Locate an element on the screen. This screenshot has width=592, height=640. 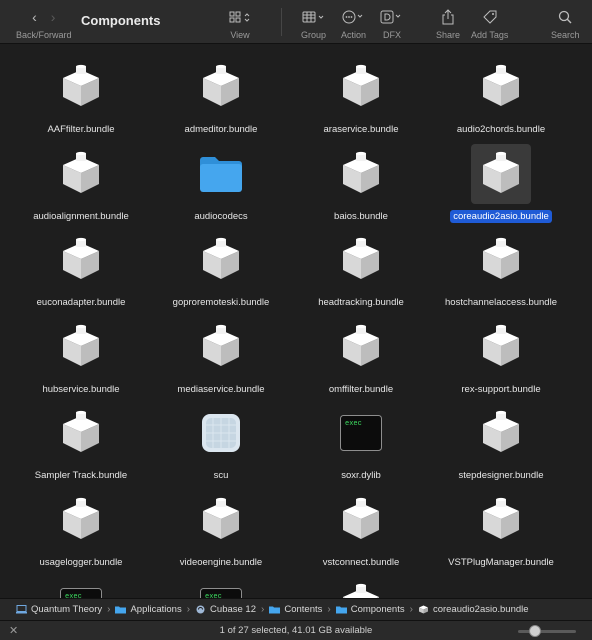
back-forward-label: Back/Forward is located at coordinates (44, 35).